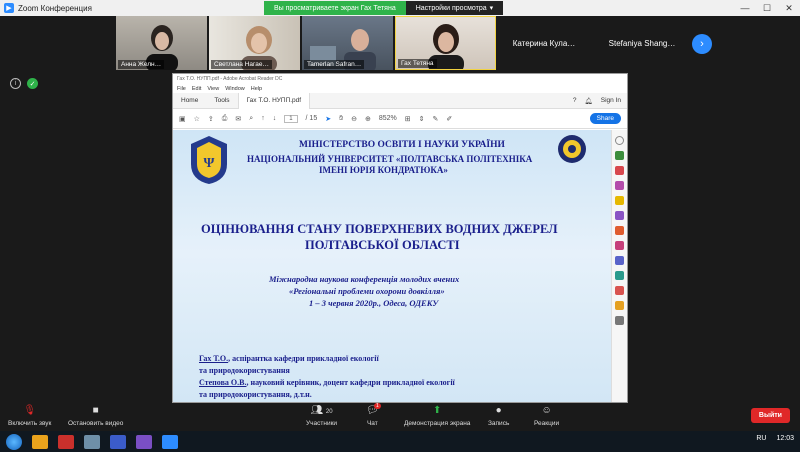 The width and height of the screenshot is (800, 452). I want to click on help-icon: ?, so click(575, 100).